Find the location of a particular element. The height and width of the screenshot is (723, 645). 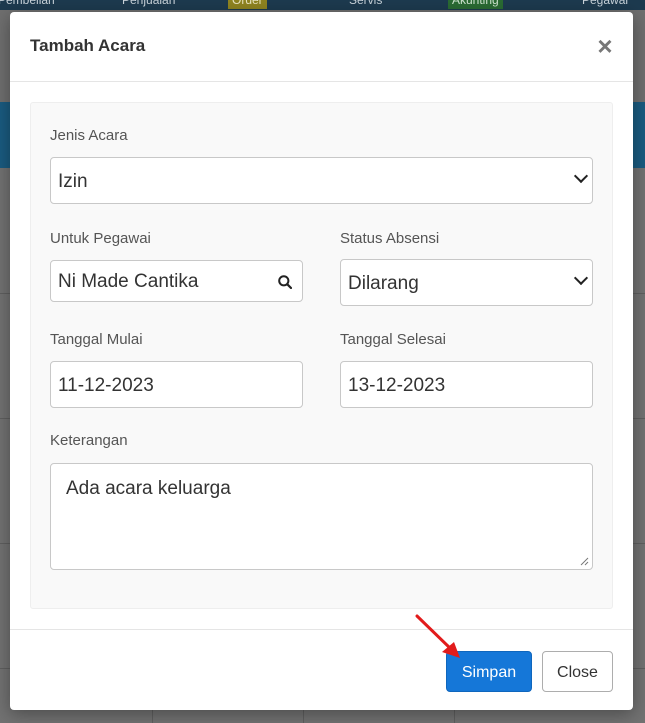

modal-title: Tambah Acara is located at coordinates (88, 45).